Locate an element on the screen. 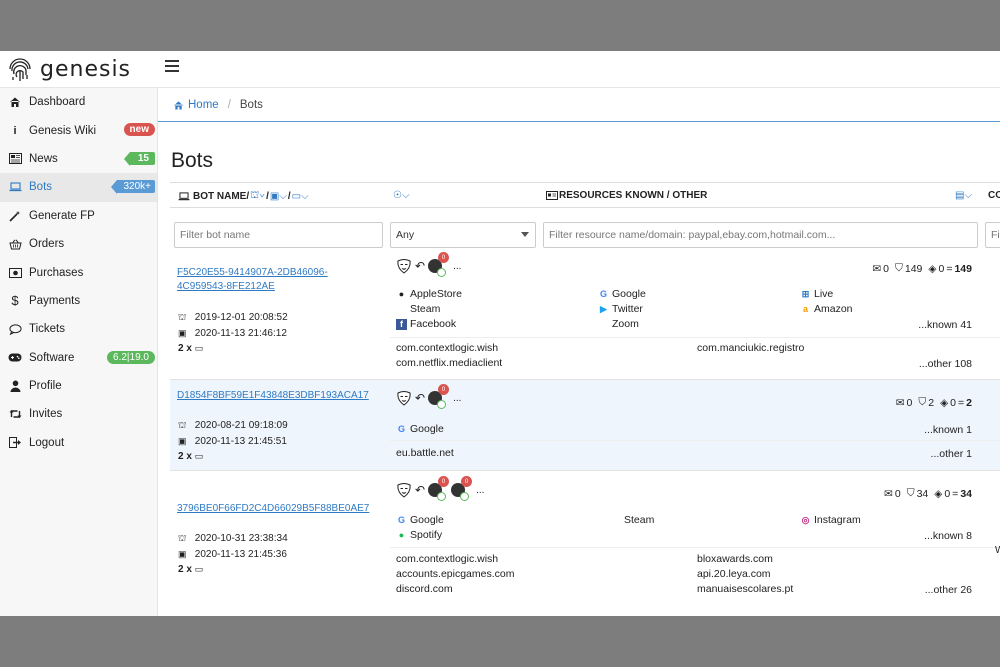  resource-item: Zoom is located at coordinates (618, 324).